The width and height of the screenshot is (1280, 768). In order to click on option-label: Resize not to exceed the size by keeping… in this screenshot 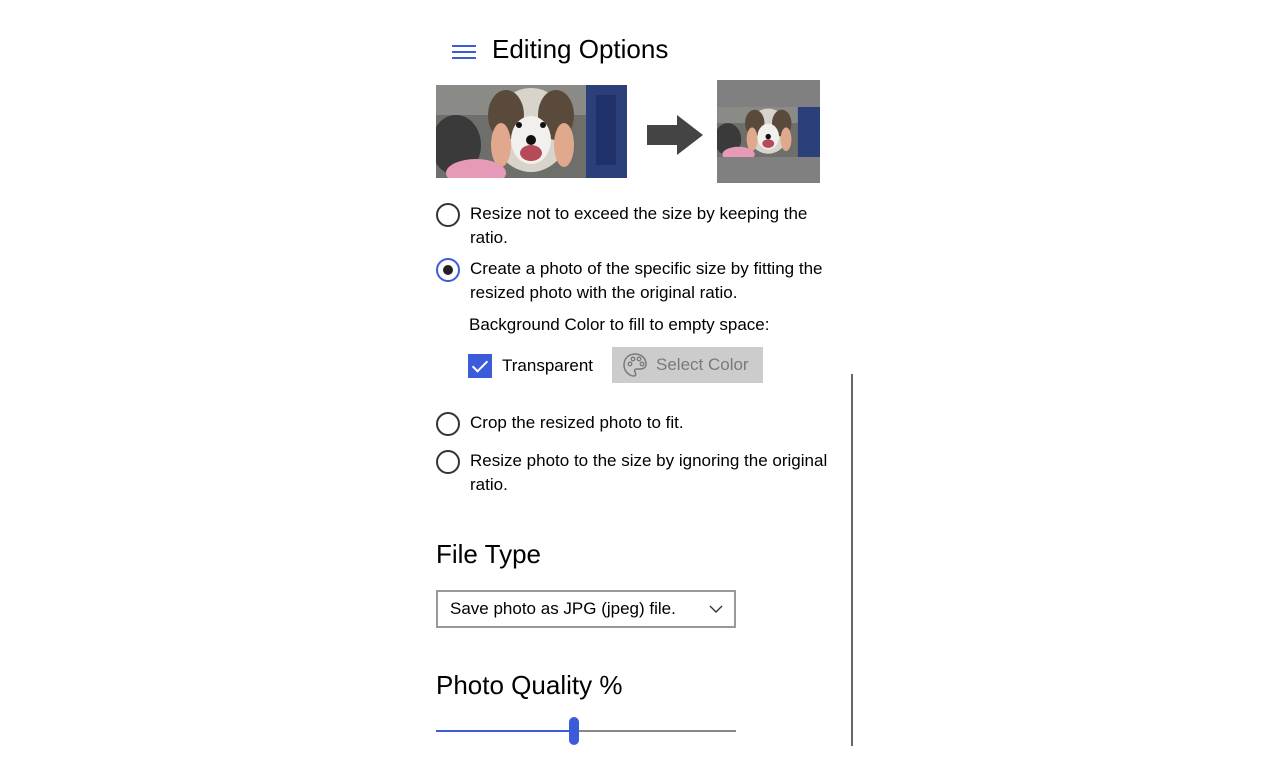, I will do `click(639, 225)`.